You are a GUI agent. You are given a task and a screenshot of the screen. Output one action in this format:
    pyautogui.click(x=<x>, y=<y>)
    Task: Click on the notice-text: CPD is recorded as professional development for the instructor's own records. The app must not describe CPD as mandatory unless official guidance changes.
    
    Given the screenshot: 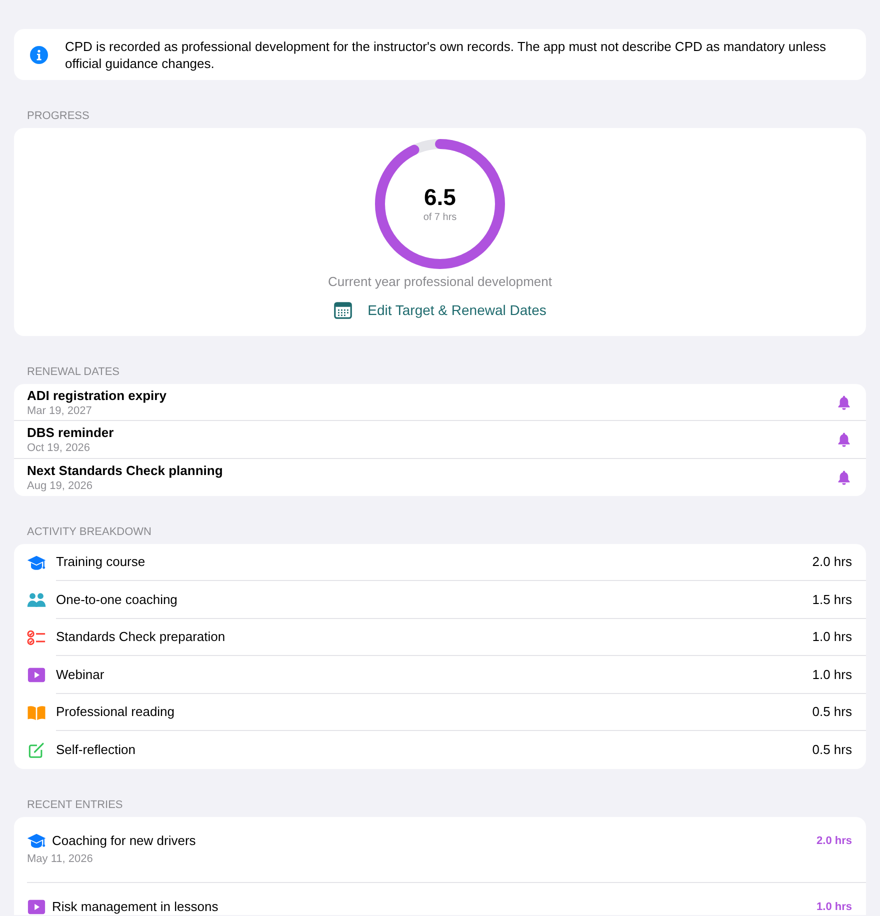 What is the action you would take?
    pyautogui.click(x=446, y=55)
    